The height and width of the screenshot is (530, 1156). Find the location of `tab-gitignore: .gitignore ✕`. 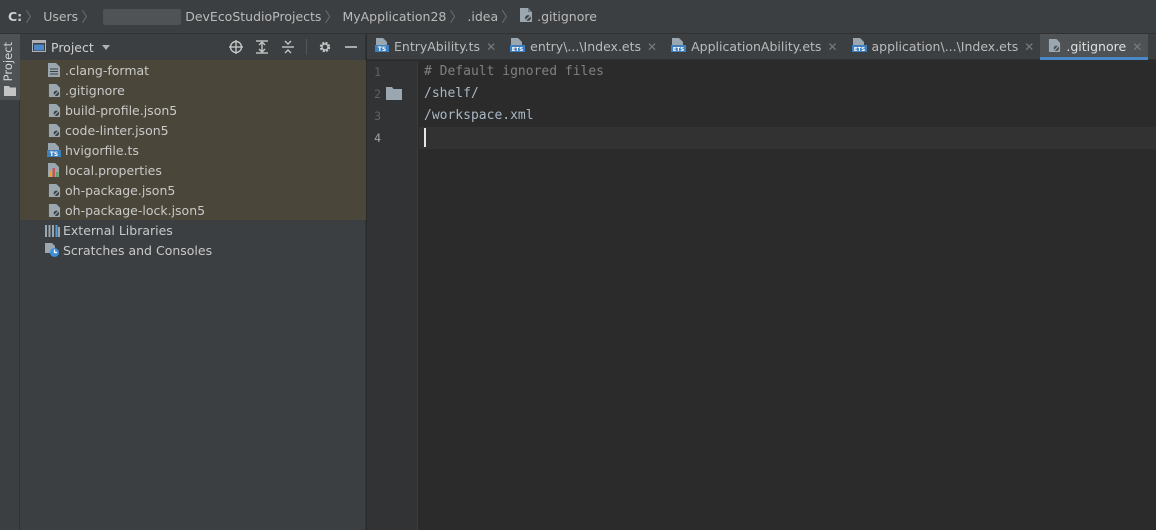

tab-gitignore: .gitignore ✕ is located at coordinates (1094, 47).